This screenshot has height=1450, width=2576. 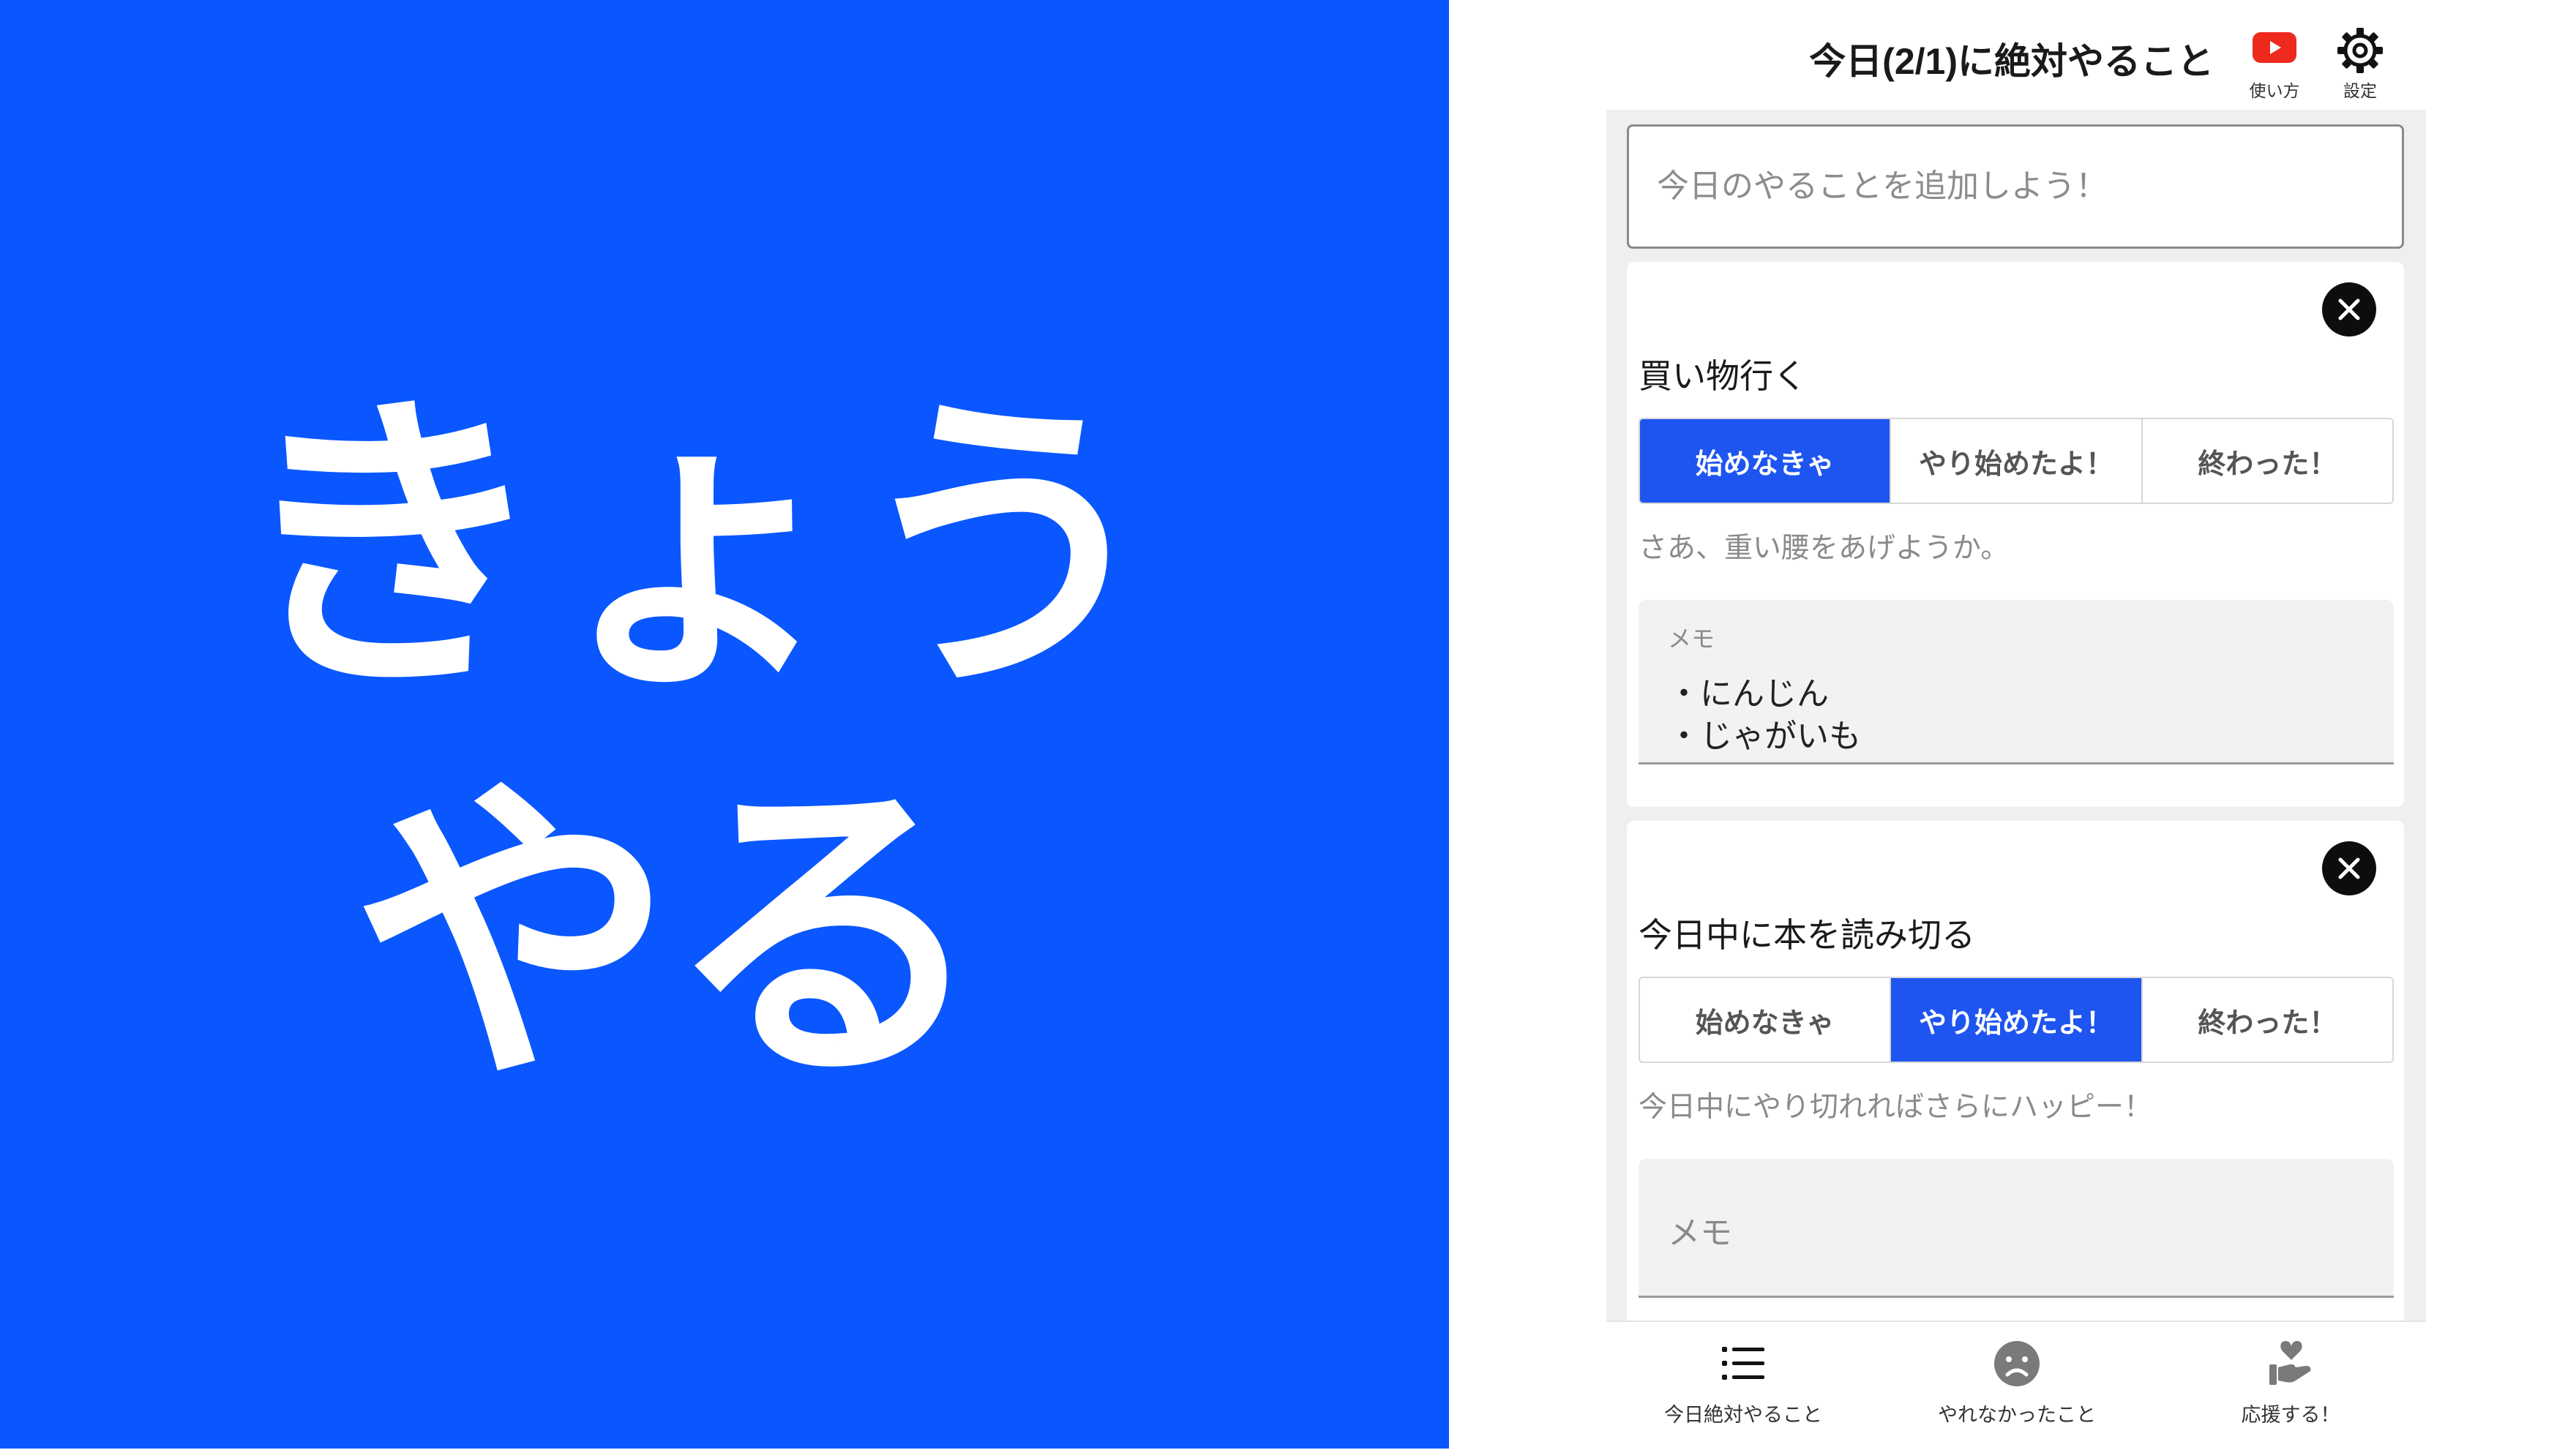 What do you see at coordinates (1896, 1107) in the screenshot?
I see `status-hint: 今日中にやり切れればさらにハッピー！` at bounding box center [1896, 1107].